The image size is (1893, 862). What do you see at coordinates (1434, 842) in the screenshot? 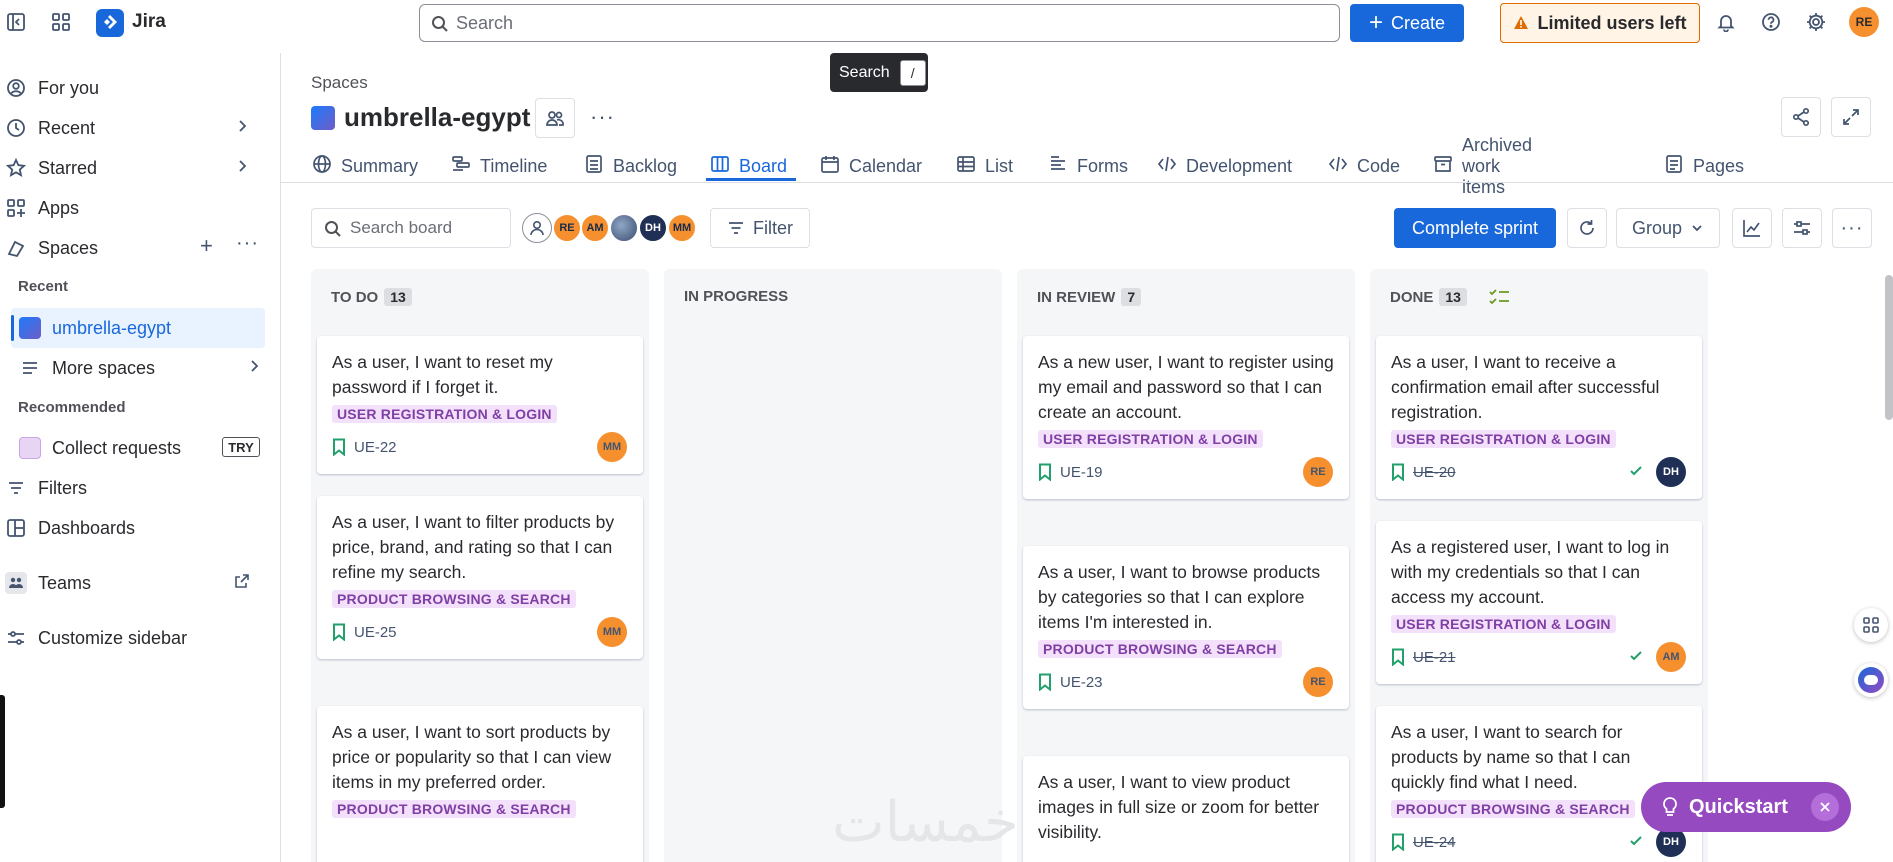
I see `issue-key: UE-24` at bounding box center [1434, 842].